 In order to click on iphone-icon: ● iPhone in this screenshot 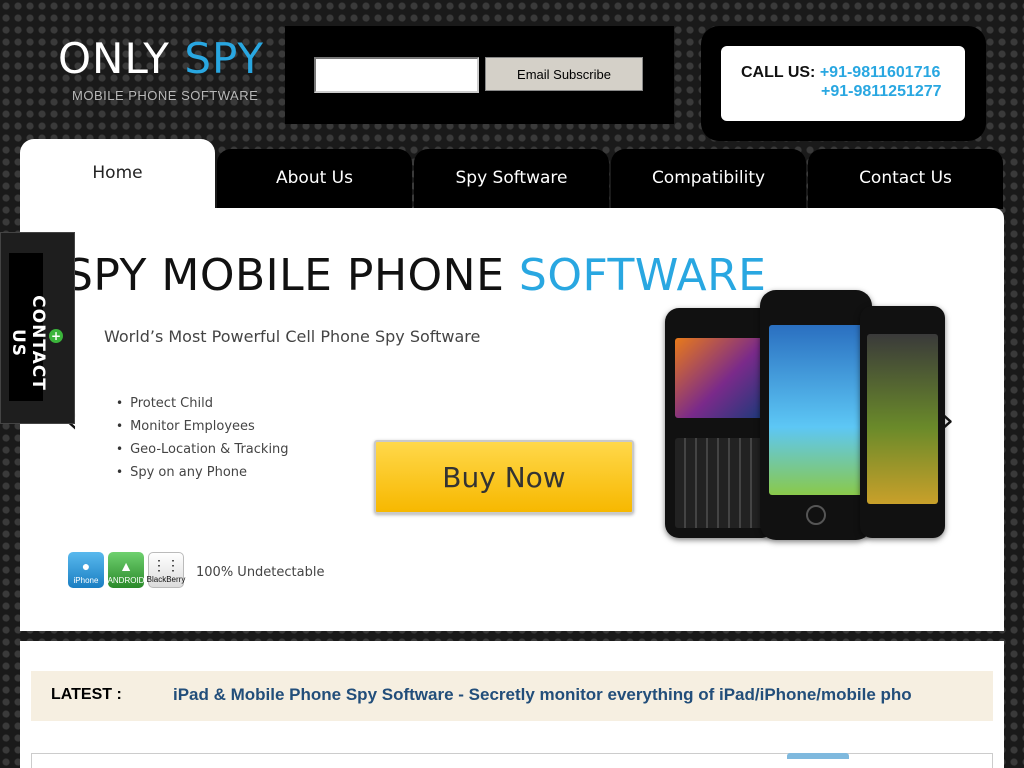, I will do `click(86, 570)`.